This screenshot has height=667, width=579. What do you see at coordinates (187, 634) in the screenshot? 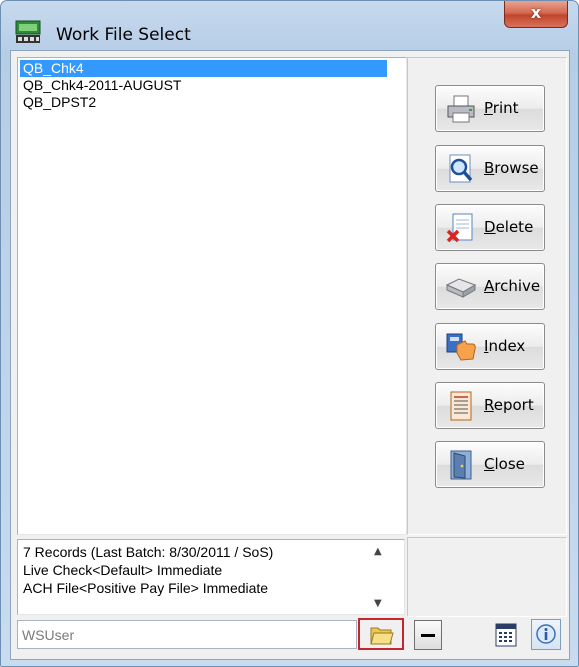
I see `user-field: WSUser` at bounding box center [187, 634].